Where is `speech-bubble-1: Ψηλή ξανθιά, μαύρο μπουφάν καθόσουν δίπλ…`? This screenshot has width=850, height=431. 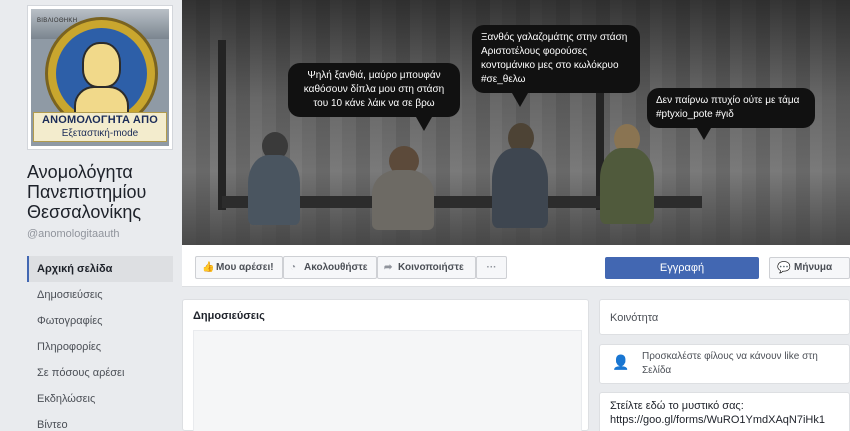 speech-bubble-1: Ψηλή ξανθιά, μαύρο μπουφάν καθόσουν δίπλ… is located at coordinates (374, 97).